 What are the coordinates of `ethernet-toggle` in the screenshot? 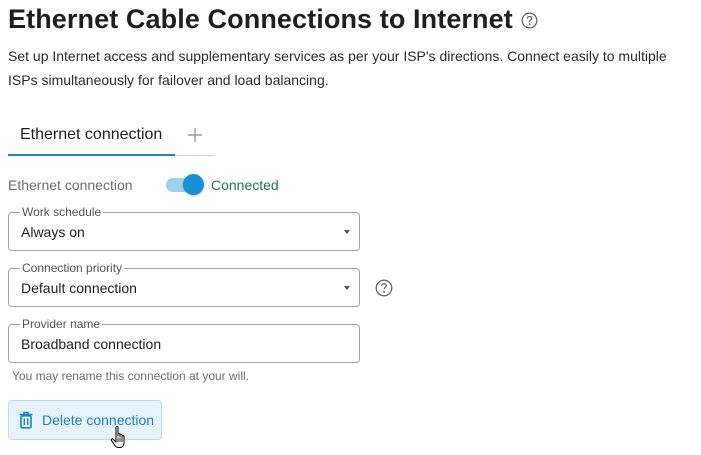 It's located at (185, 185).